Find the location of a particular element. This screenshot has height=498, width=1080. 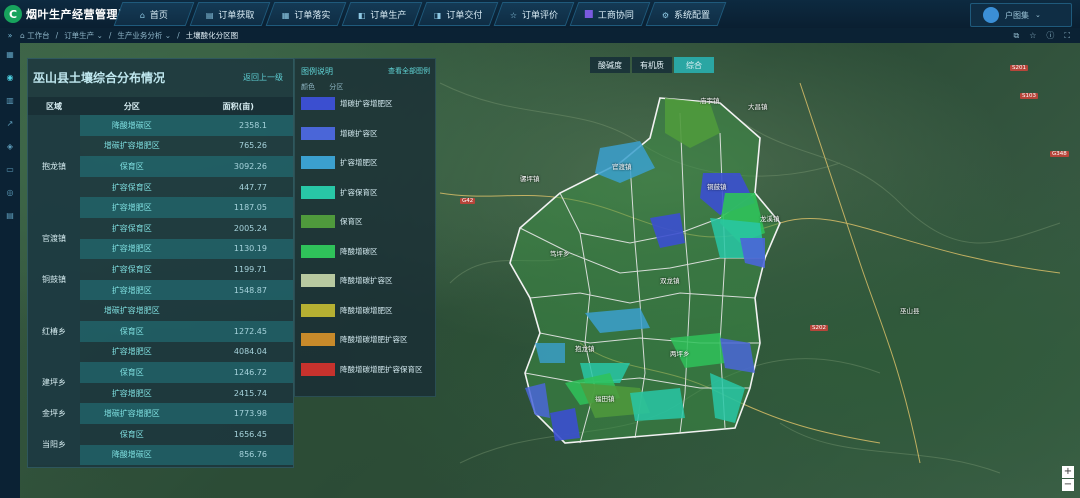

tab-ph: 酸碱度 is located at coordinates (610, 65).